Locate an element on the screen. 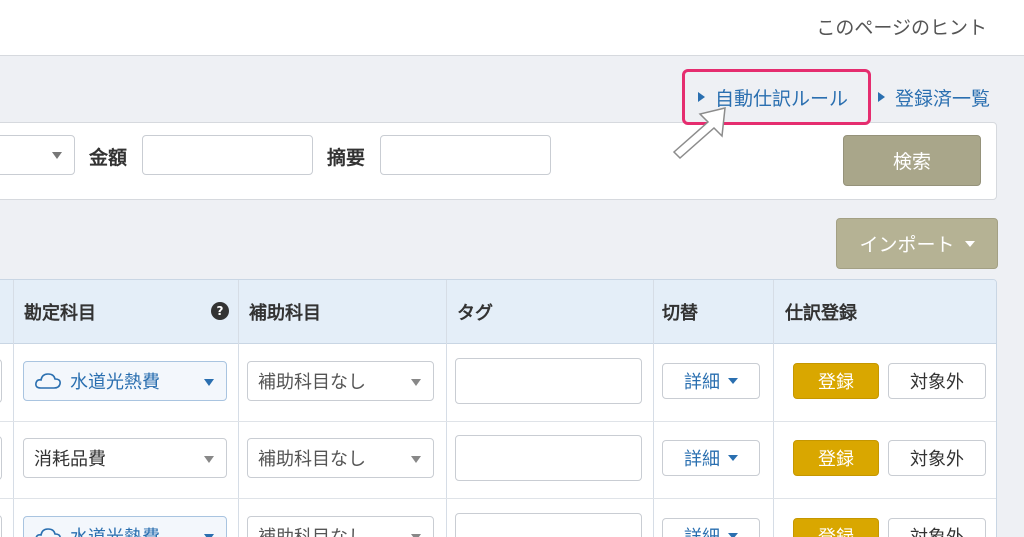 Image resolution: width=1024 pixels, height=537 pixels. account-select: 消耗品費 is located at coordinates (125, 458).